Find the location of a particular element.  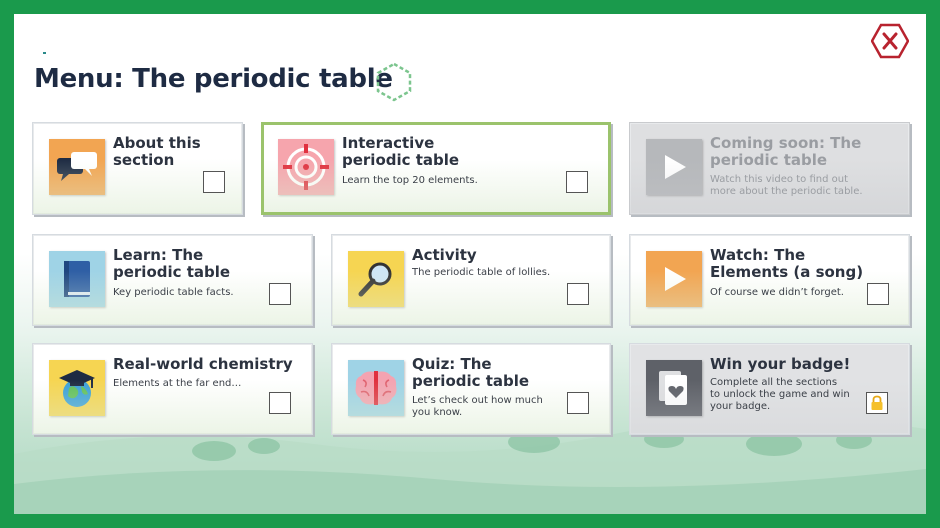

card-description: Key periodic table facts. is located at coordinates (173, 292).